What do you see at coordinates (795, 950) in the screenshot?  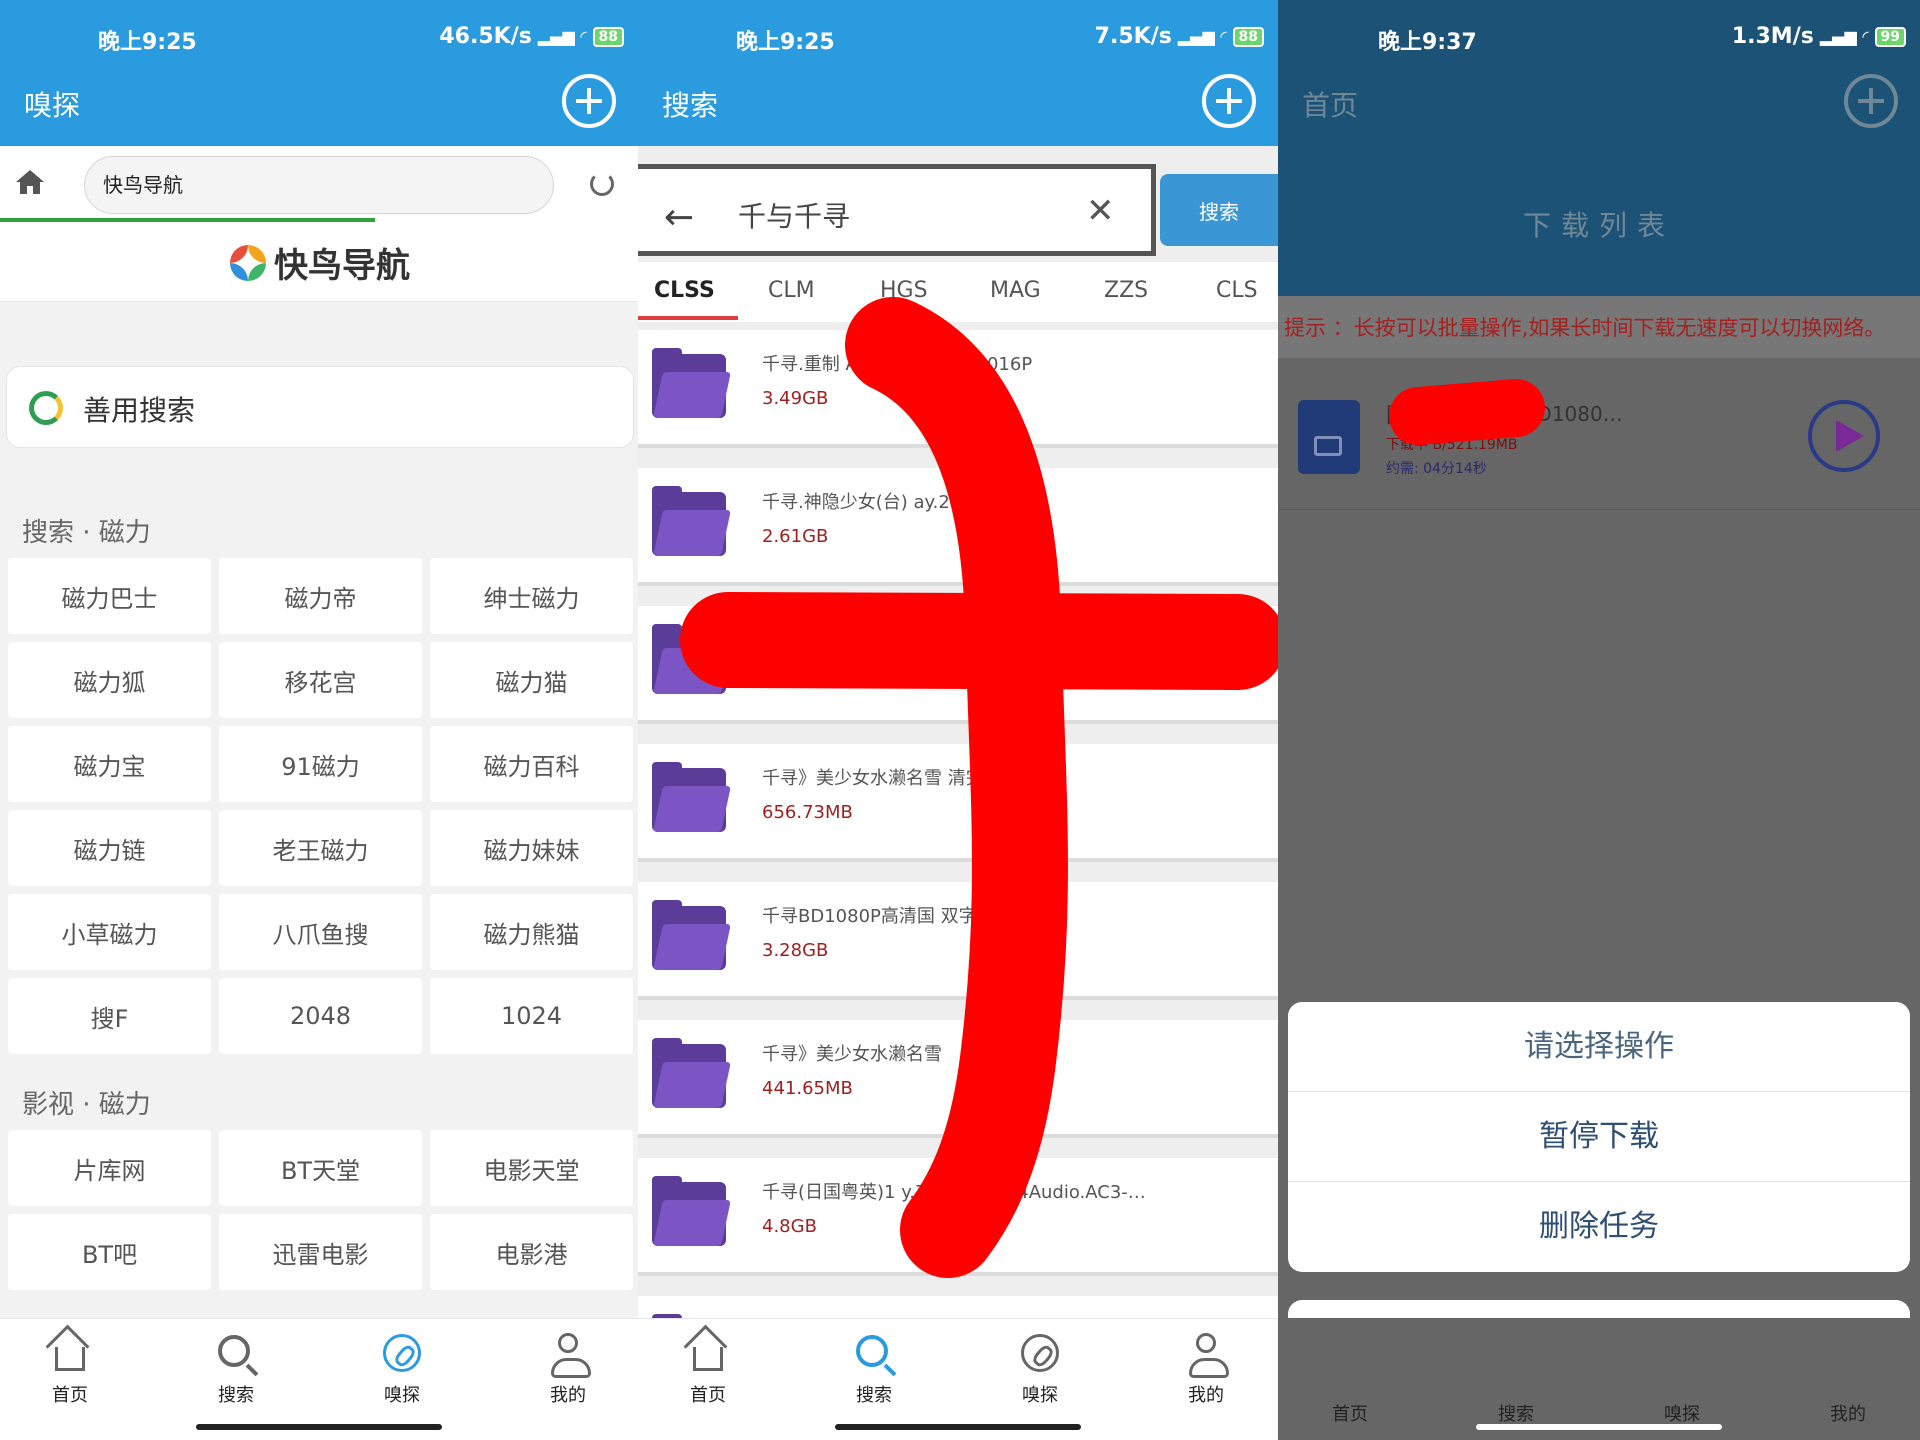 I see `result-size: 3.28GB` at bounding box center [795, 950].